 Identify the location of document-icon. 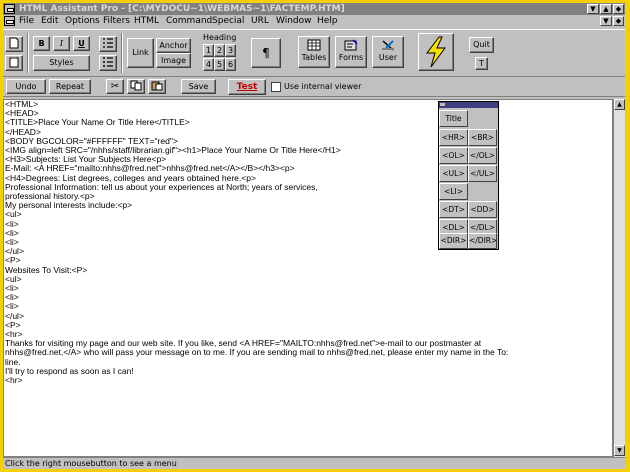
(14, 43).